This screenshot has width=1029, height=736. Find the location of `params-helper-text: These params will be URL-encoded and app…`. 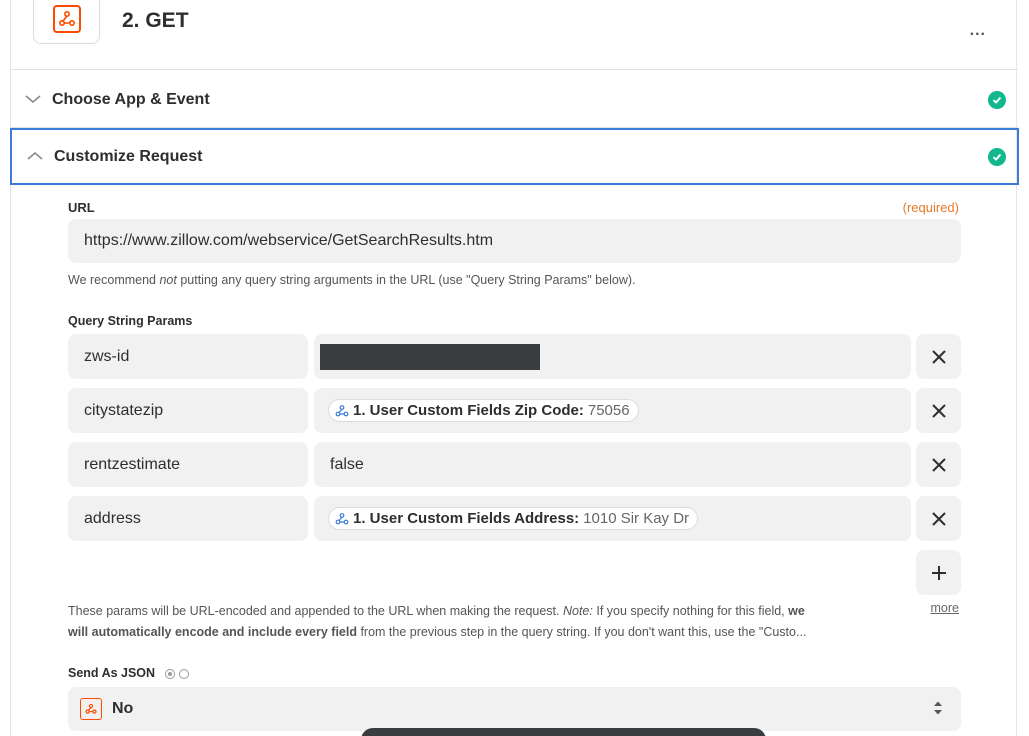

params-helper-text: These params will be URL-encoded and app… is located at coordinates (437, 621).